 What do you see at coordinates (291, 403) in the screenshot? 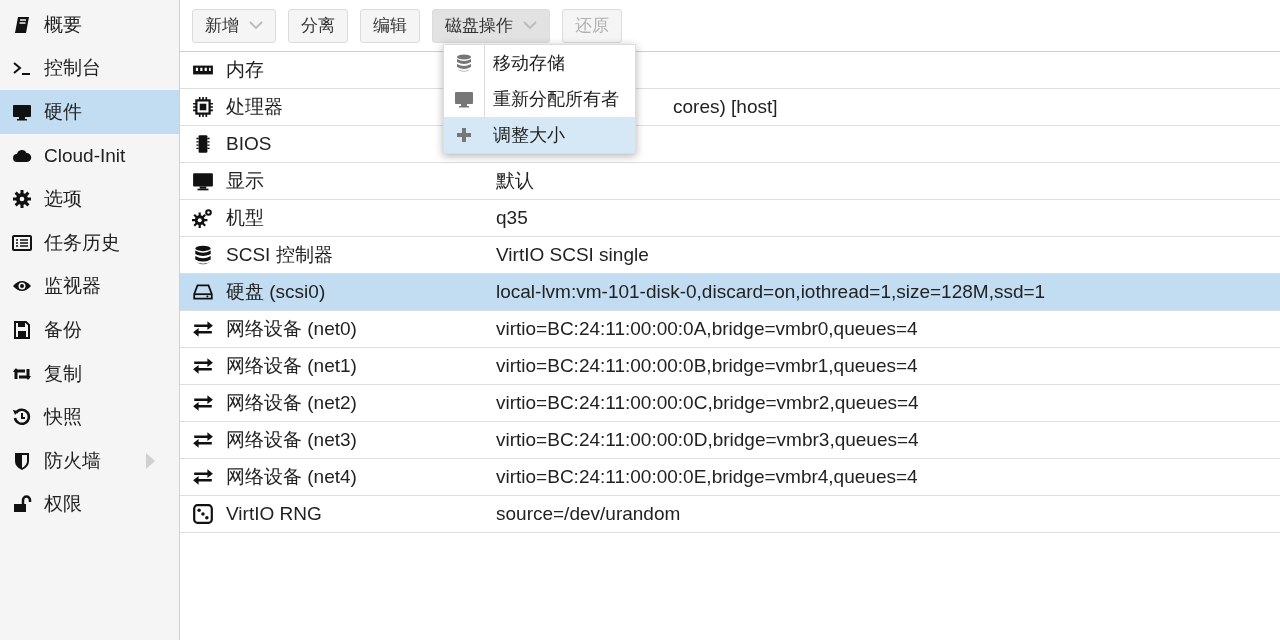
I see `table-cell-text: 网络设备 (net2)` at bounding box center [291, 403].